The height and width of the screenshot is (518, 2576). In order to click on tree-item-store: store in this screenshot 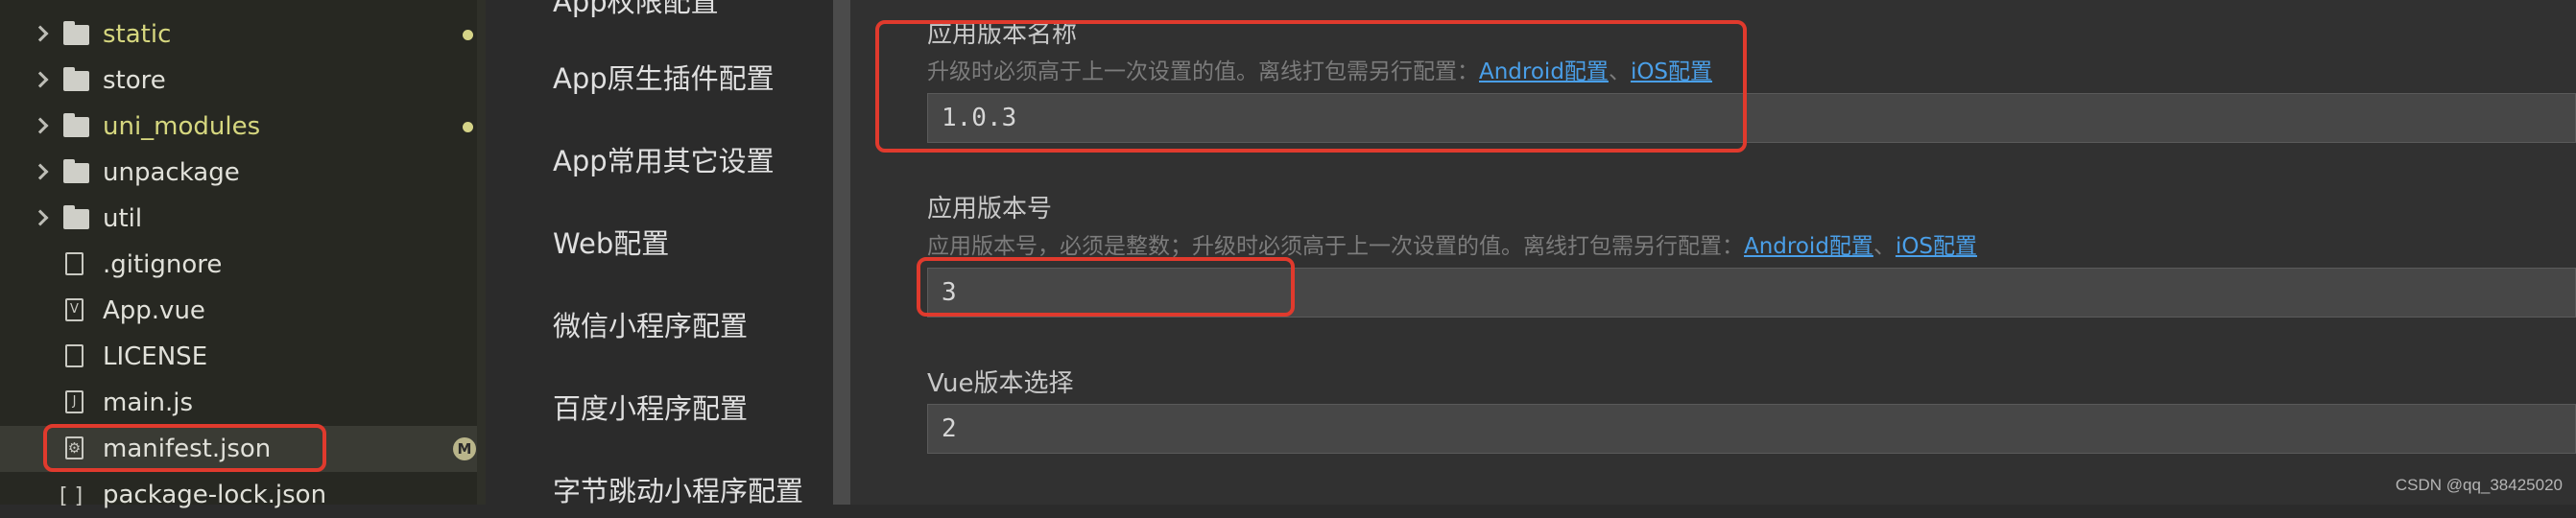, I will do `click(238, 81)`.